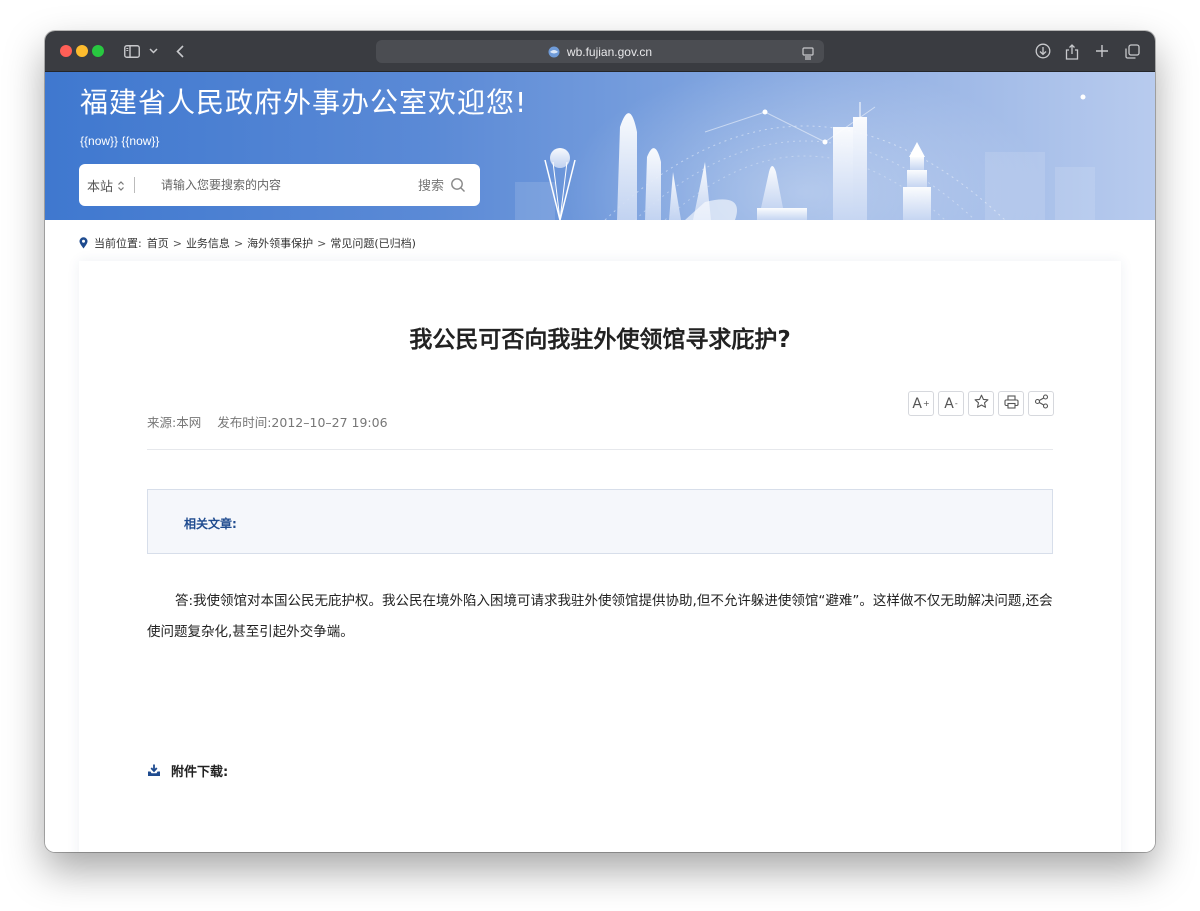  What do you see at coordinates (280, 243) in the screenshot?
I see `breadcrumb-consular-protection: 海外领事保护` at bounding box center [280, 243].